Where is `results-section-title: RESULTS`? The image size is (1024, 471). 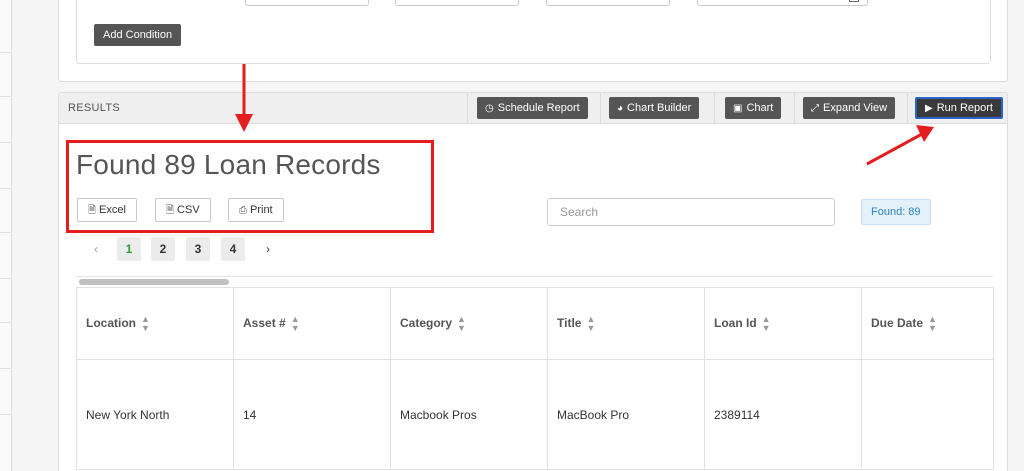 results-section-title: RESULTS is located at coordinates (94, 108).